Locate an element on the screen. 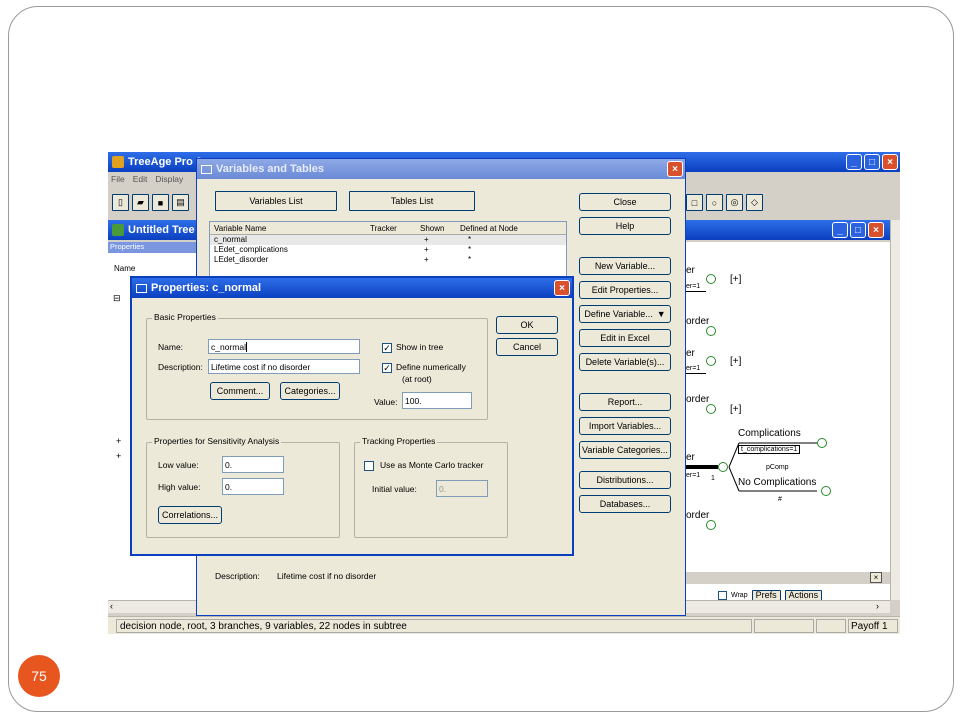  table-row: LEdet_complications + * is located at coordinates (388, 250).